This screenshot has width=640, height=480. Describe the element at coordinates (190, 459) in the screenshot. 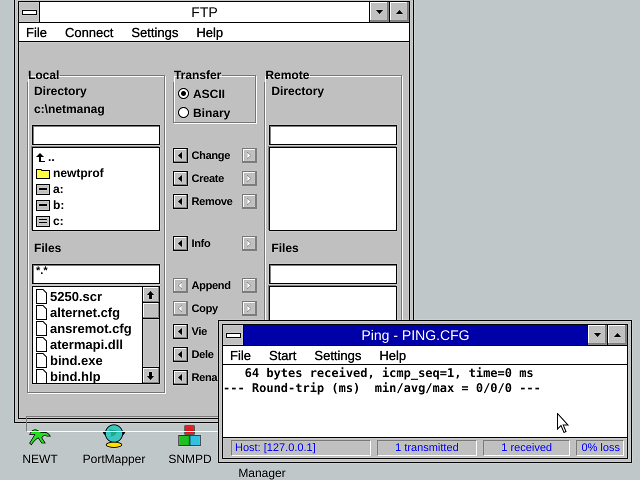

I see `icon-label: SNMPD` at that location.